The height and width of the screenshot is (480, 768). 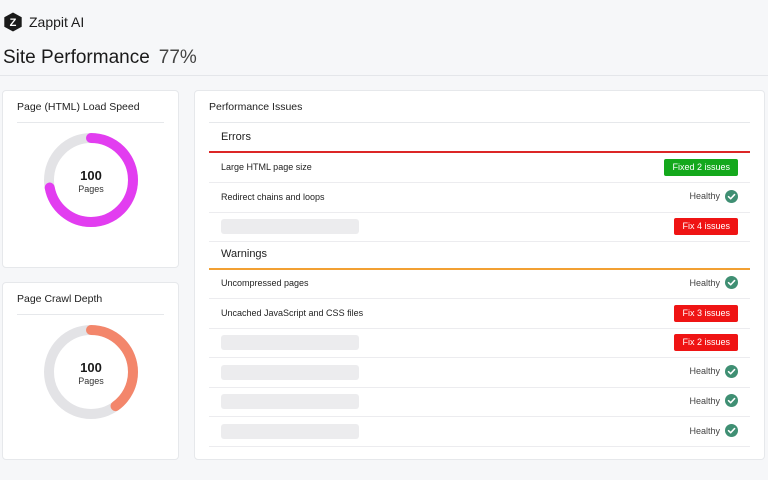 I want to click on errors-title: Errors, so click(x=236, y=137).